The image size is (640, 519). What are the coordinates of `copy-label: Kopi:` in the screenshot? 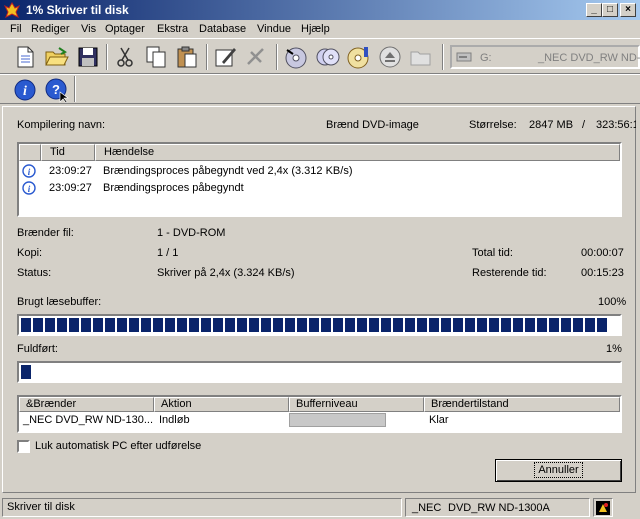 It's located at (30, 253).